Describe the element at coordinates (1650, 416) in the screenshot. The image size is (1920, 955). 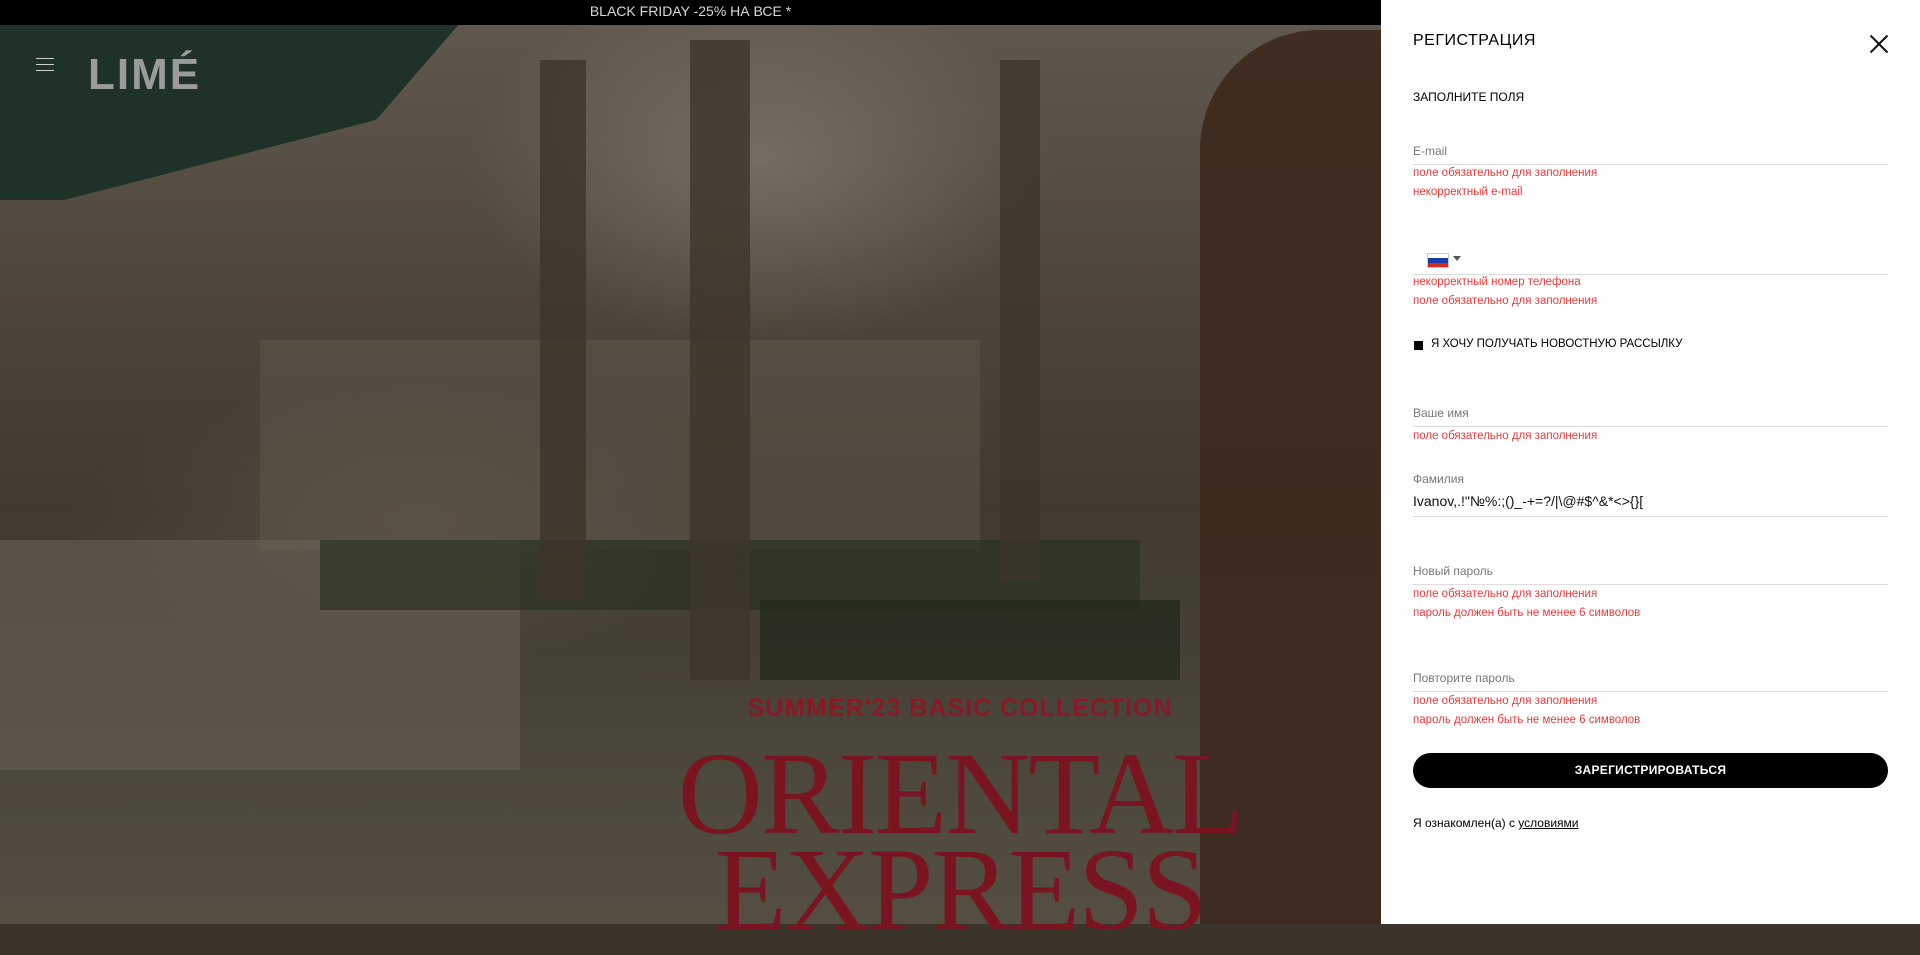
I see `first-name-field: Ваше имя` at that location.